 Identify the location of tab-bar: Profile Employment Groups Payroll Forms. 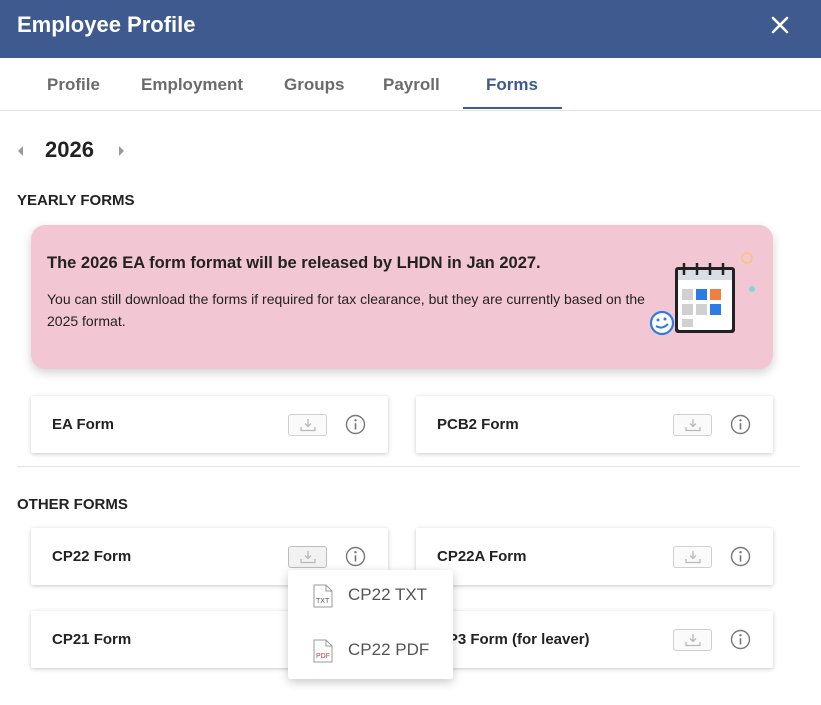
(410, 84).